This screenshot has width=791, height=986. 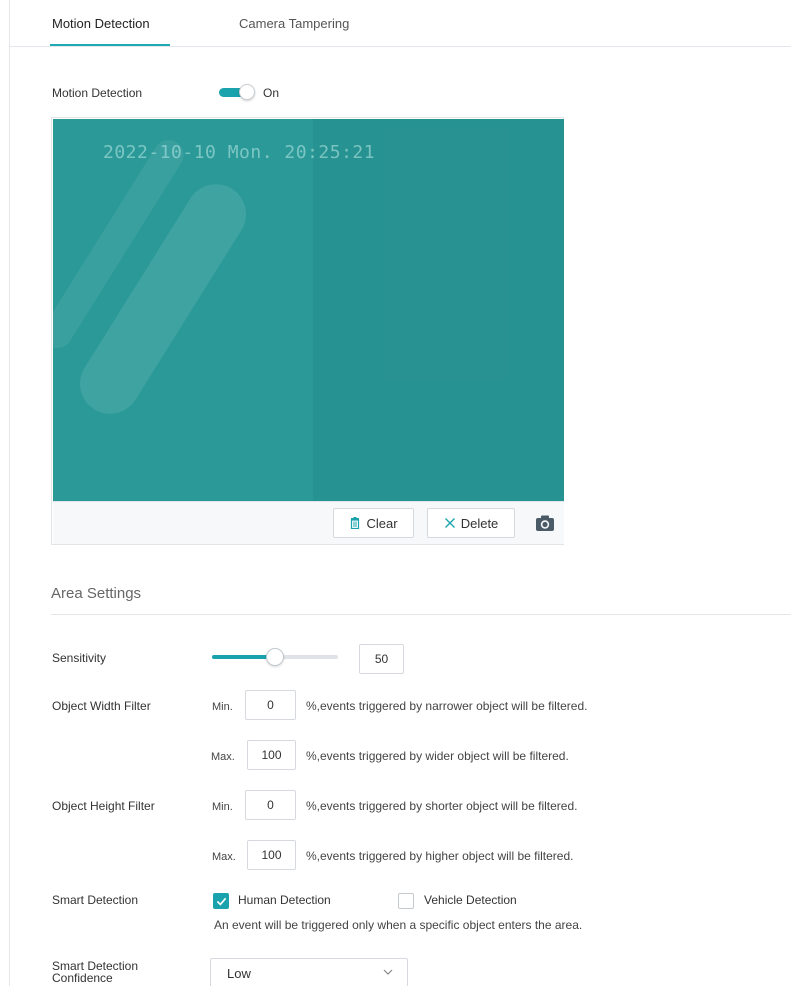 I want to click on close-icon, so click(x=449, y=523).